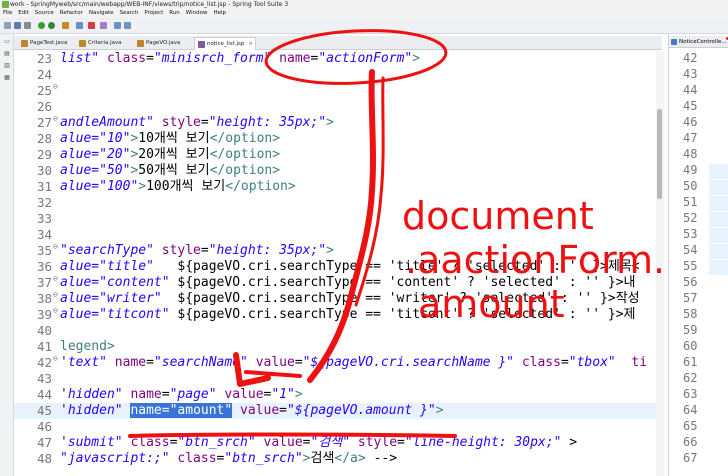 This screenshot has height=476, width=728. I want to click on code-line: 44'hidden" name="page" value="1">, so click(335, 395).